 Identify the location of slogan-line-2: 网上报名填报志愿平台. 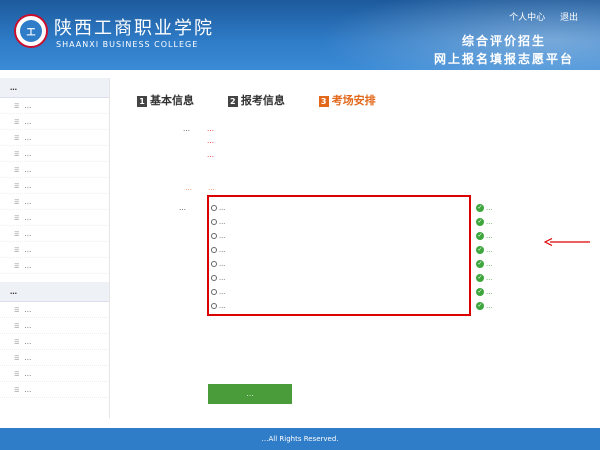
(503, 59).